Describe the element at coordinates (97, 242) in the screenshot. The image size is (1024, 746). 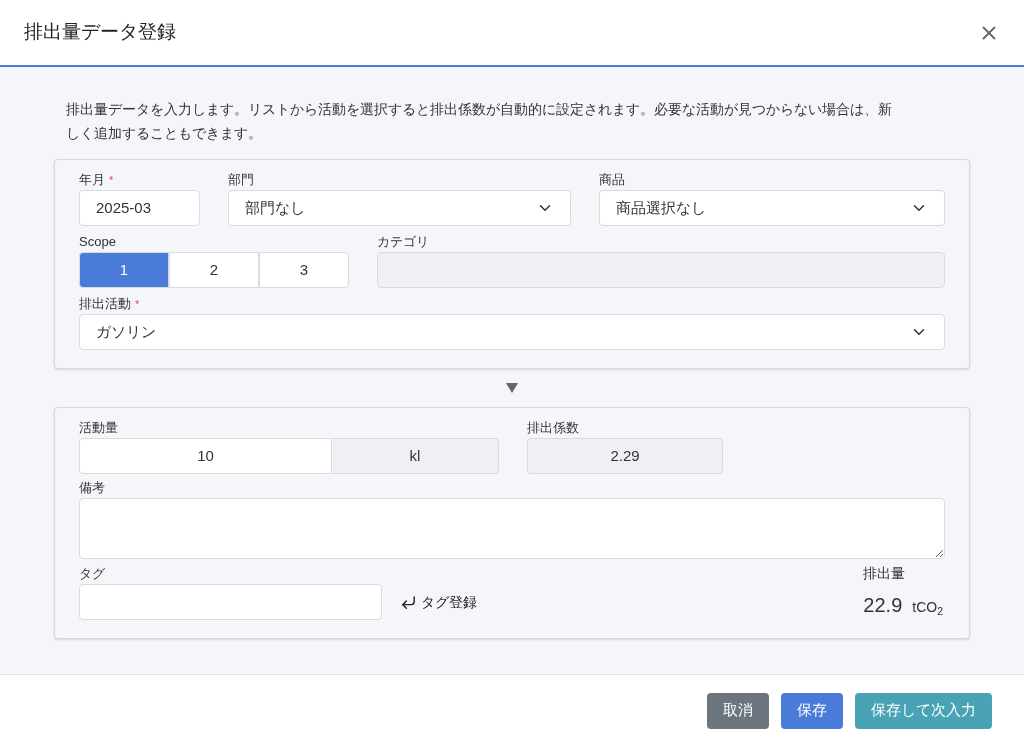
I see `field-label: Scope` at that location.